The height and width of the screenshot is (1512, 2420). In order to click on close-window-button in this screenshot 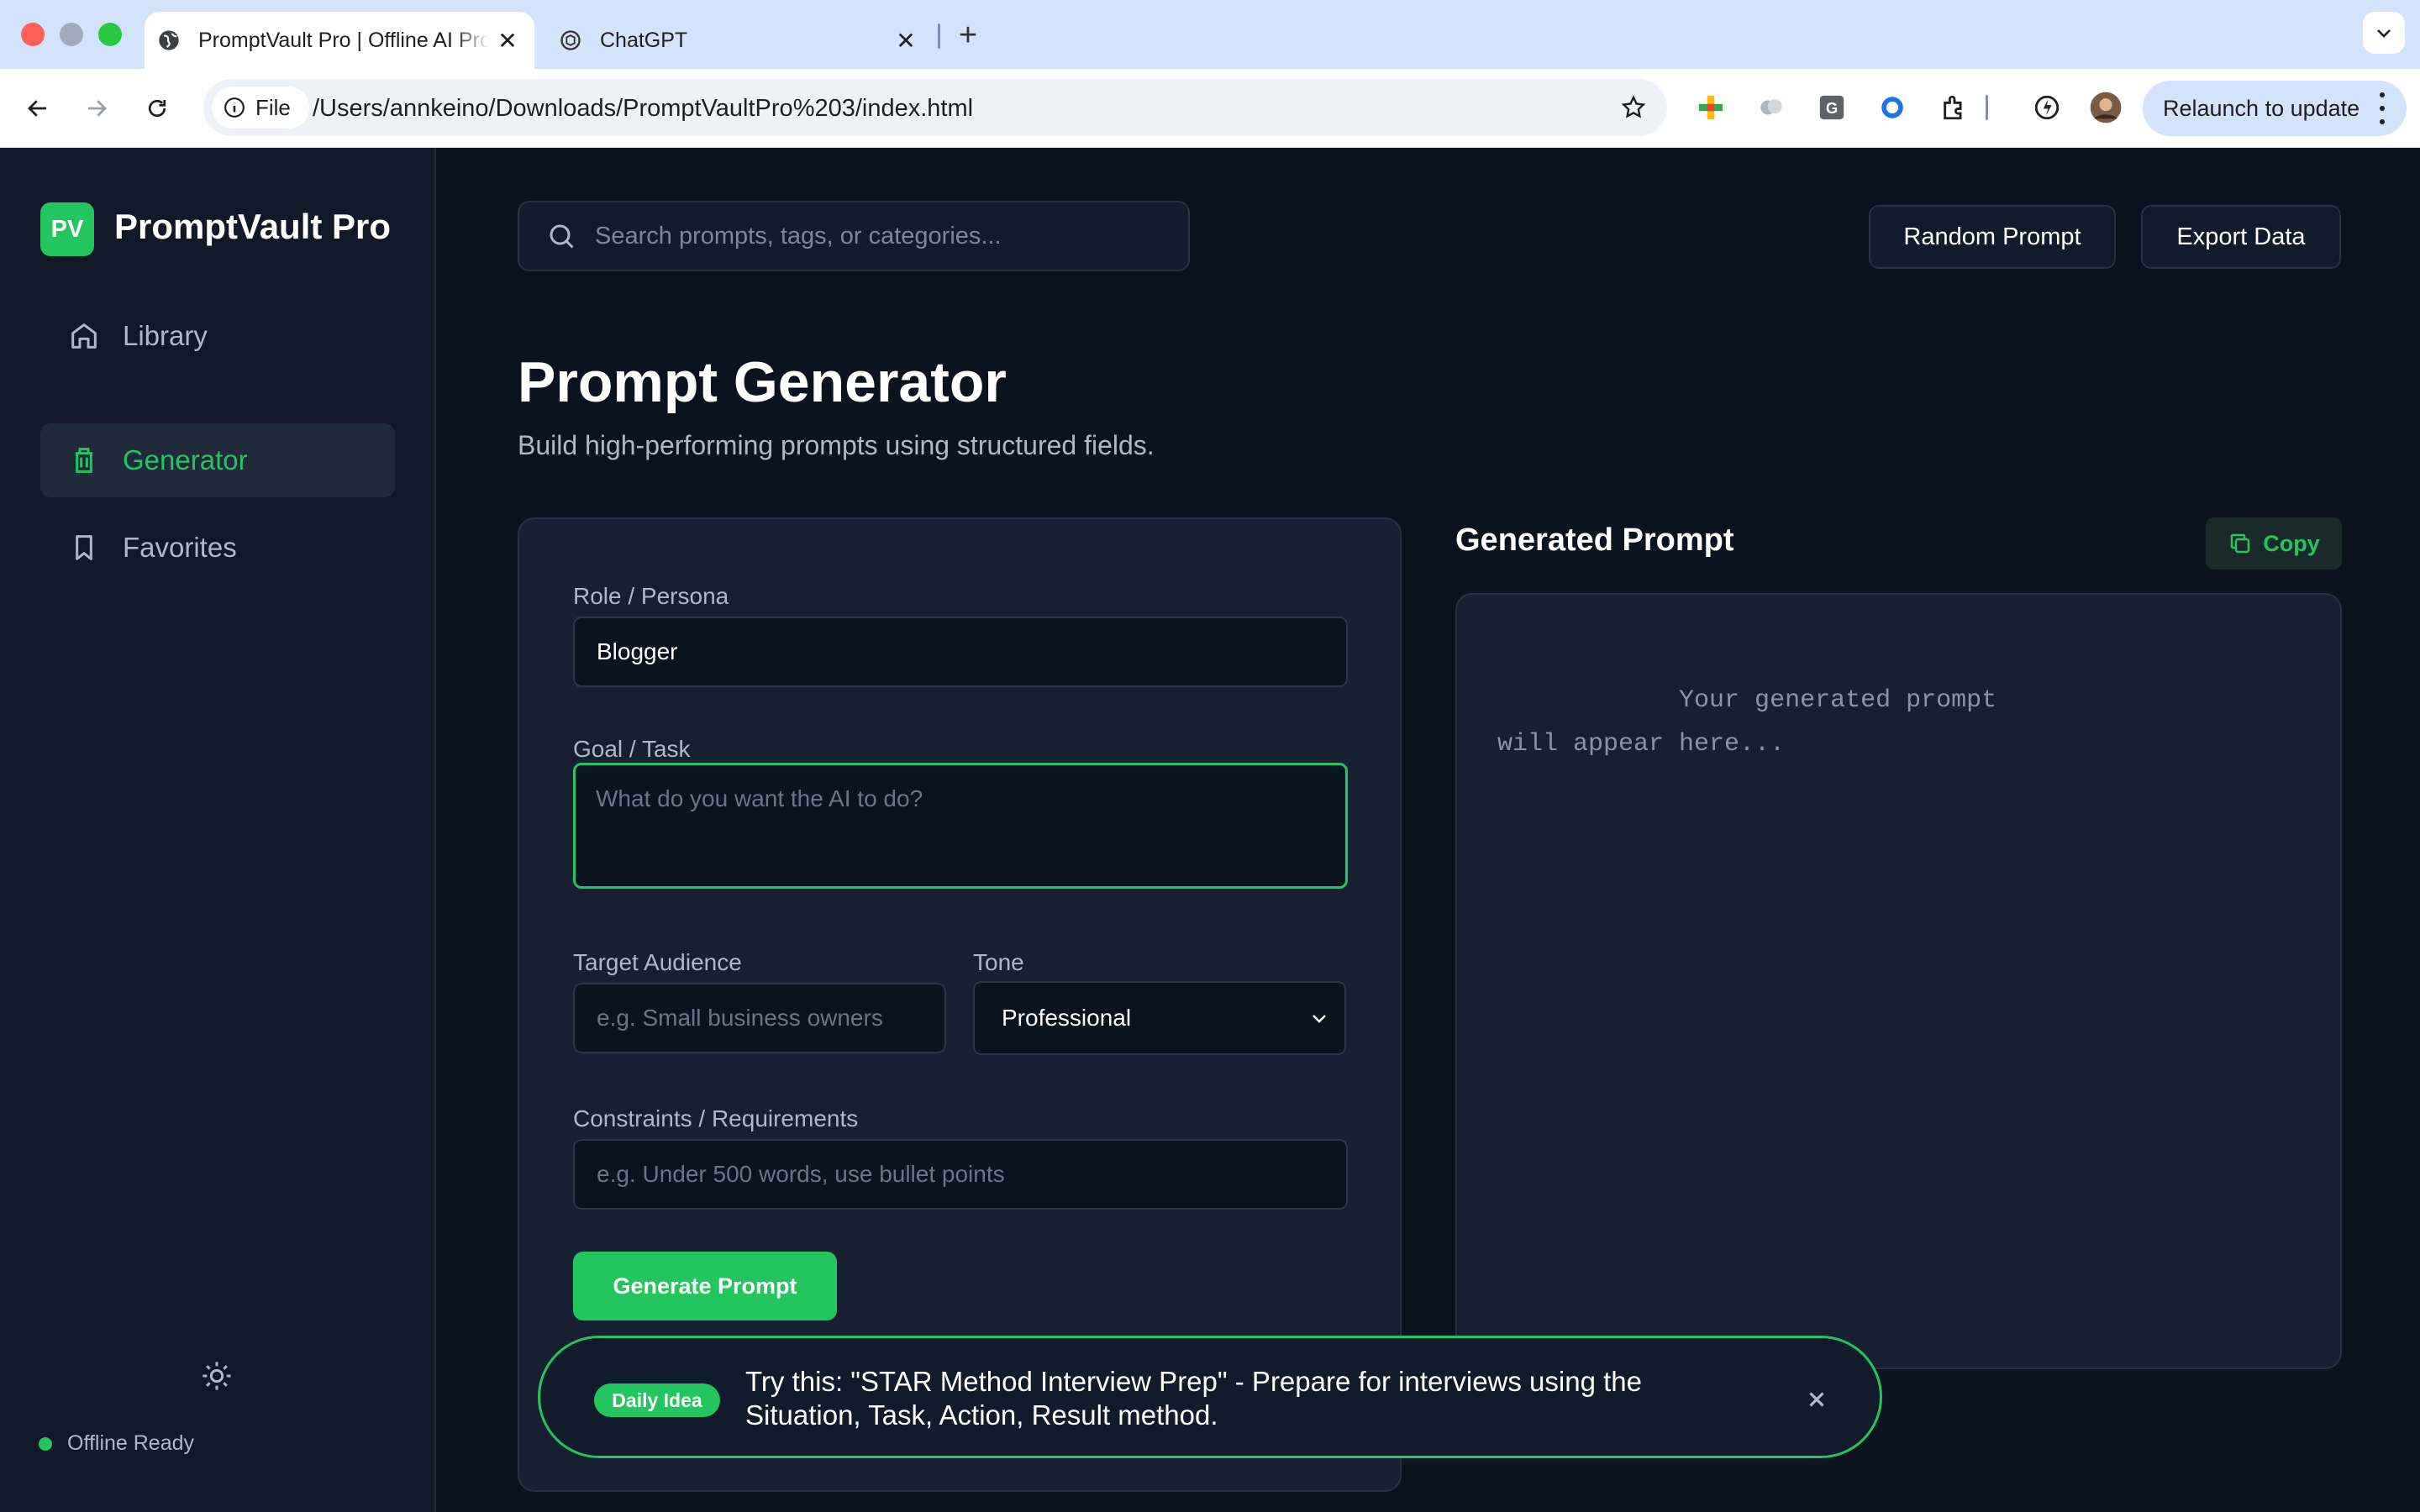, I will do `click(33, 34)`.